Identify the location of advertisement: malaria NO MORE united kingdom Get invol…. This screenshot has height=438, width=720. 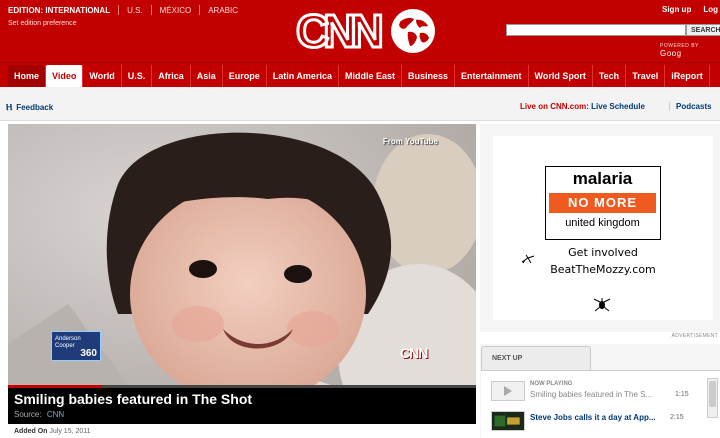
(603, 228).